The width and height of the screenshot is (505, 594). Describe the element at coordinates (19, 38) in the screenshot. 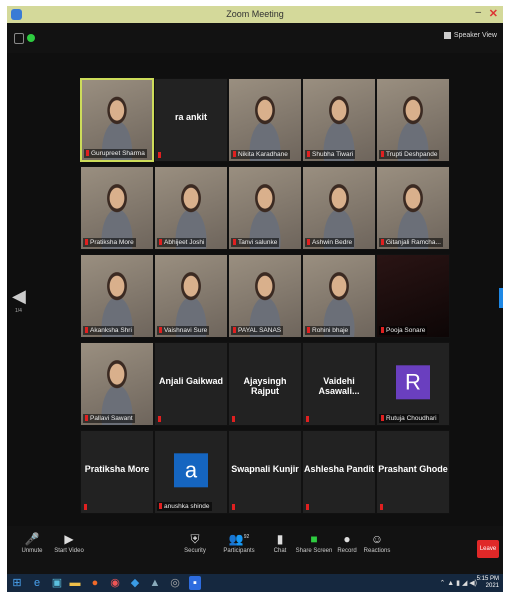

I see `security-shield-icon` at that location.